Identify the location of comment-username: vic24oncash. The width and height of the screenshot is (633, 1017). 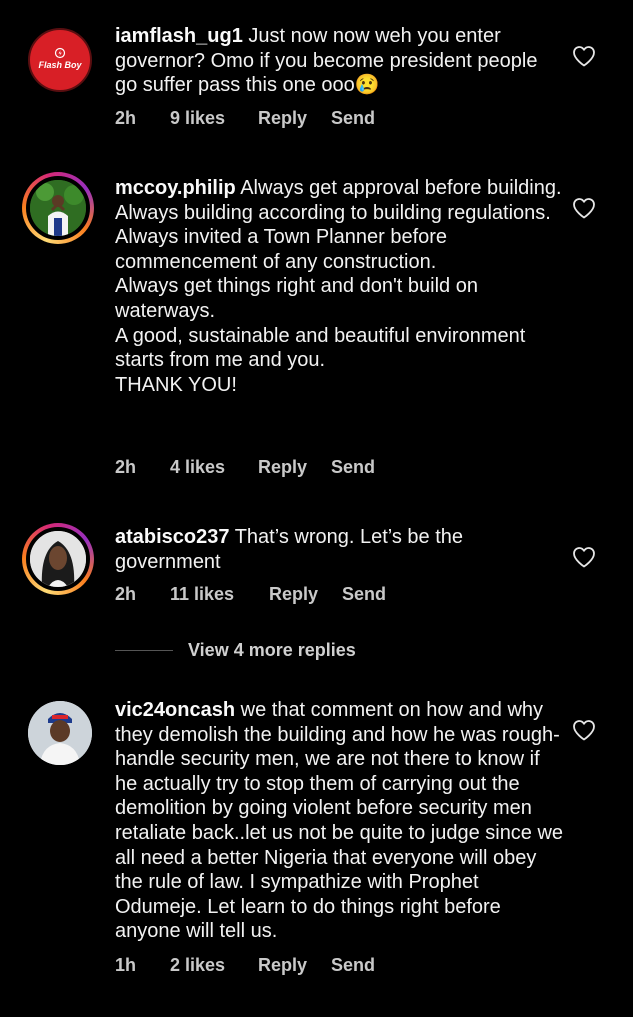
(175, 710).